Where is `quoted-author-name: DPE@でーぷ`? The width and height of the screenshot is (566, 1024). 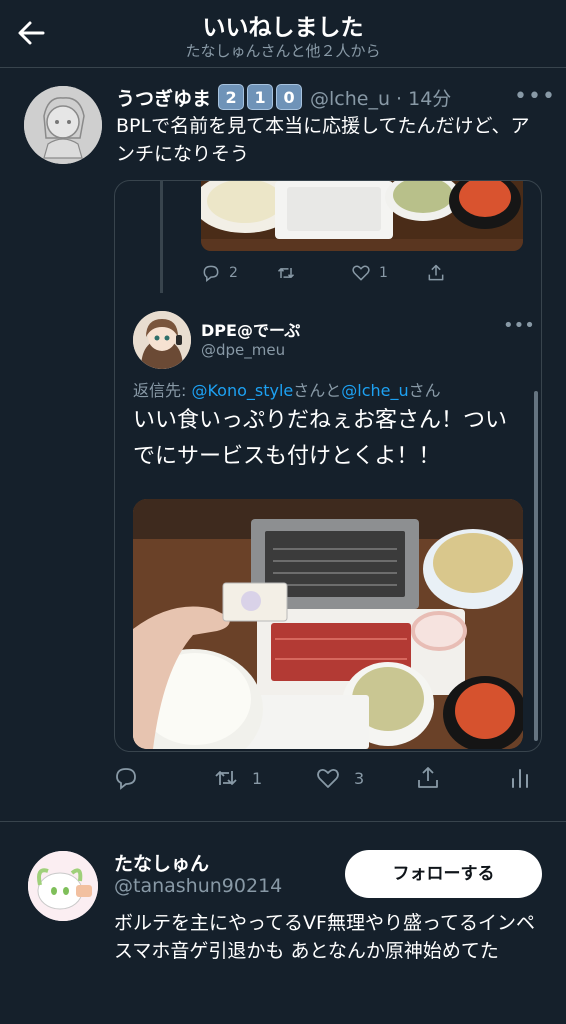
quoted-author-name: DPE@でーぷ is located at coordinates (250, 329).